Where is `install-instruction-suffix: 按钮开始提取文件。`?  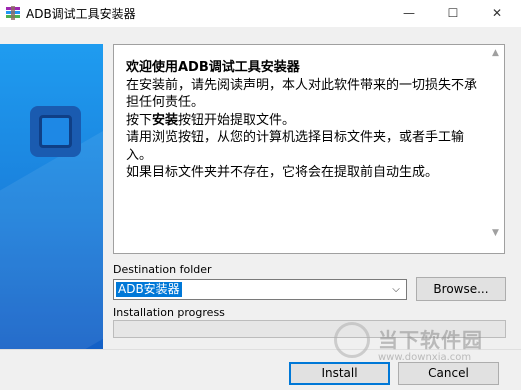
install-instruction-suffix: 按钮开始提取文件。 is located at coordinates (237, 120).